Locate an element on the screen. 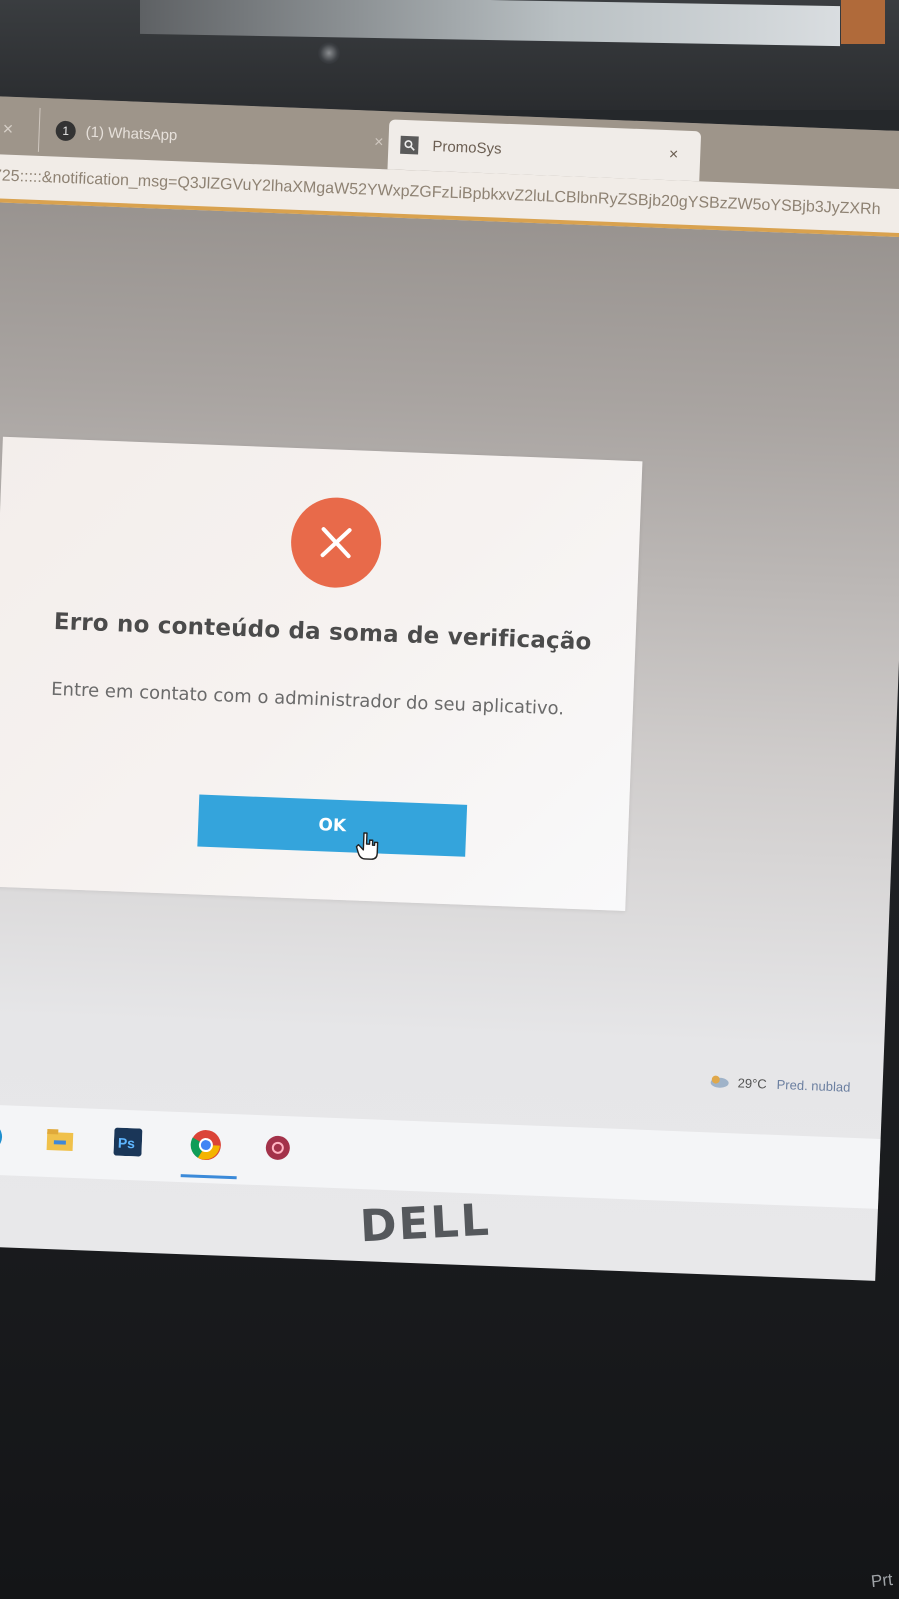 Image resolution: width=899 pixels, height=1599 pixels. weather-description: Pred. nublad is located at coordinates (813, 1085).